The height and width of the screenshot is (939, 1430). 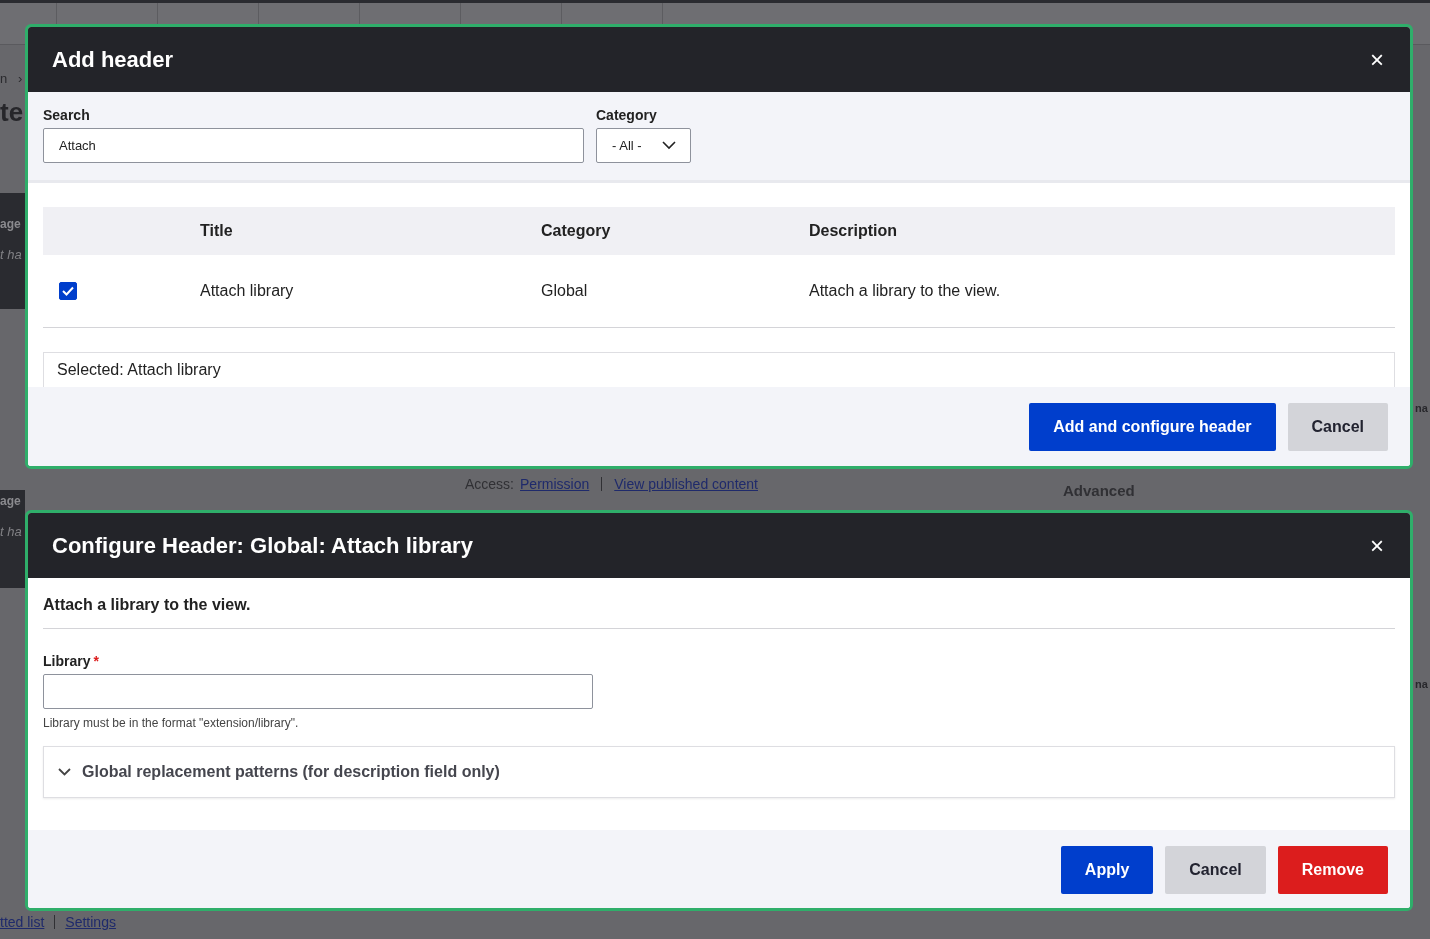 I want to click on dialog-button: Add and configure header, so click(x=1152, y=427).